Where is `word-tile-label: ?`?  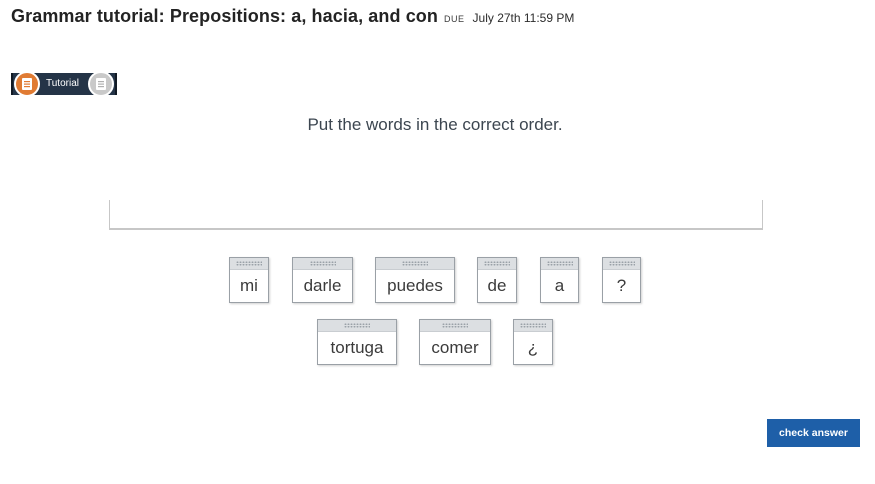
word-tile-label: ? is located at coordinates (621, 285).